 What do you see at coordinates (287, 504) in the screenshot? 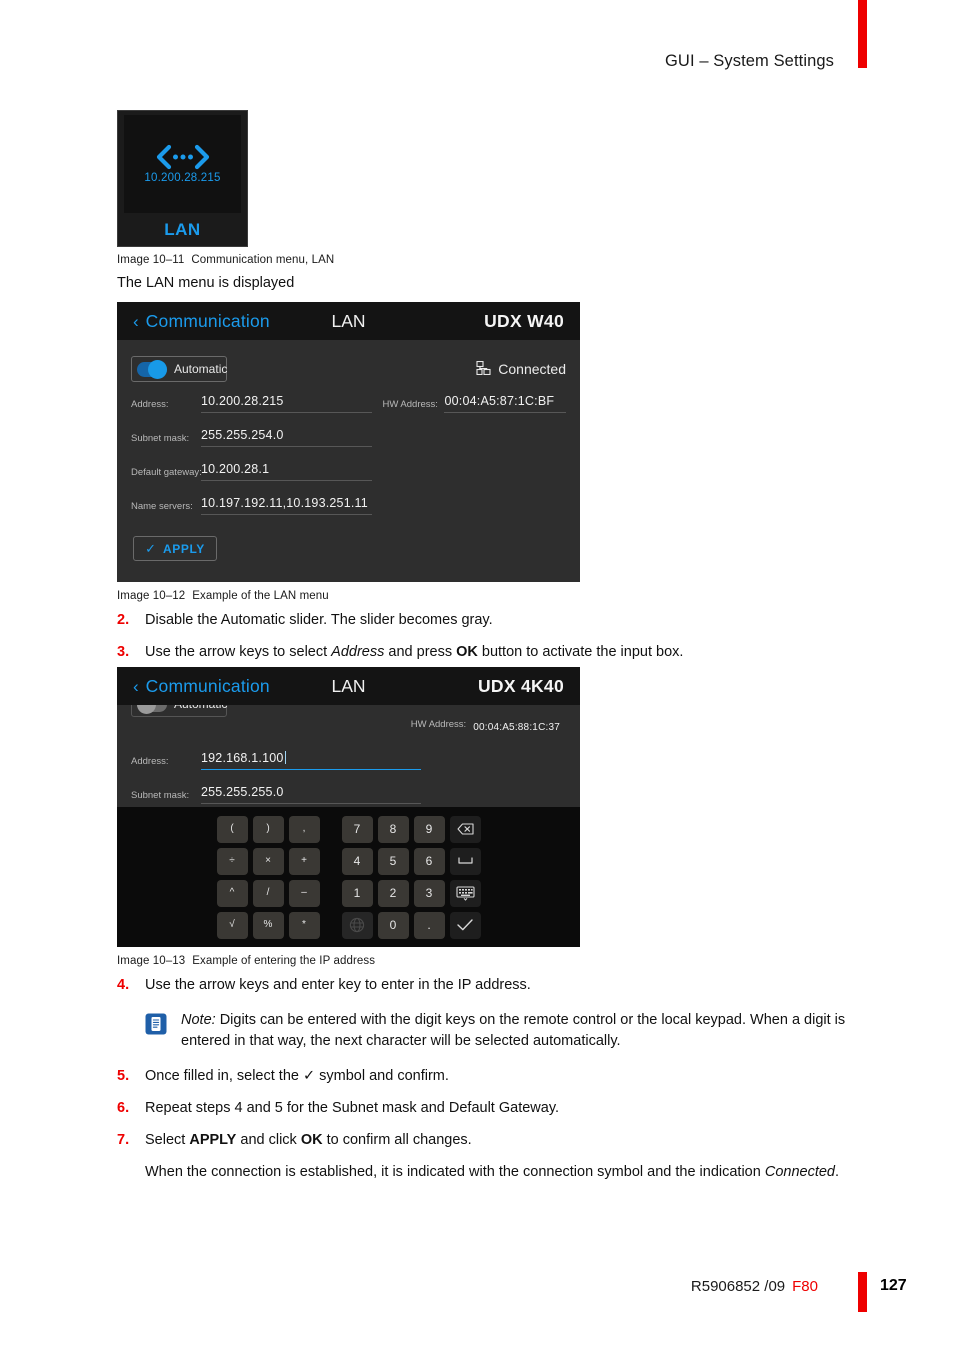
I see `field-input: 10.197.192.11,10.193.251.11` at bounding box center [287, 504].